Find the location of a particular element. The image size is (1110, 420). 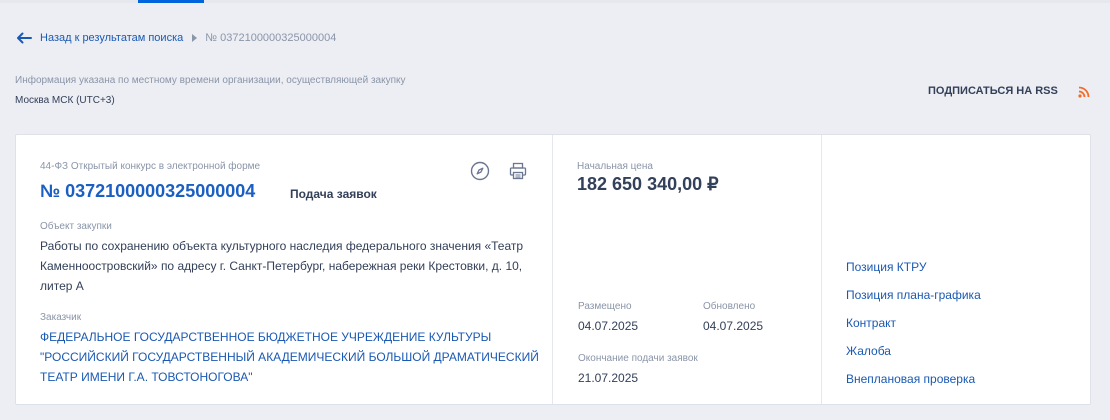

posted-label: Размещено is located at coordinates (605, 306).